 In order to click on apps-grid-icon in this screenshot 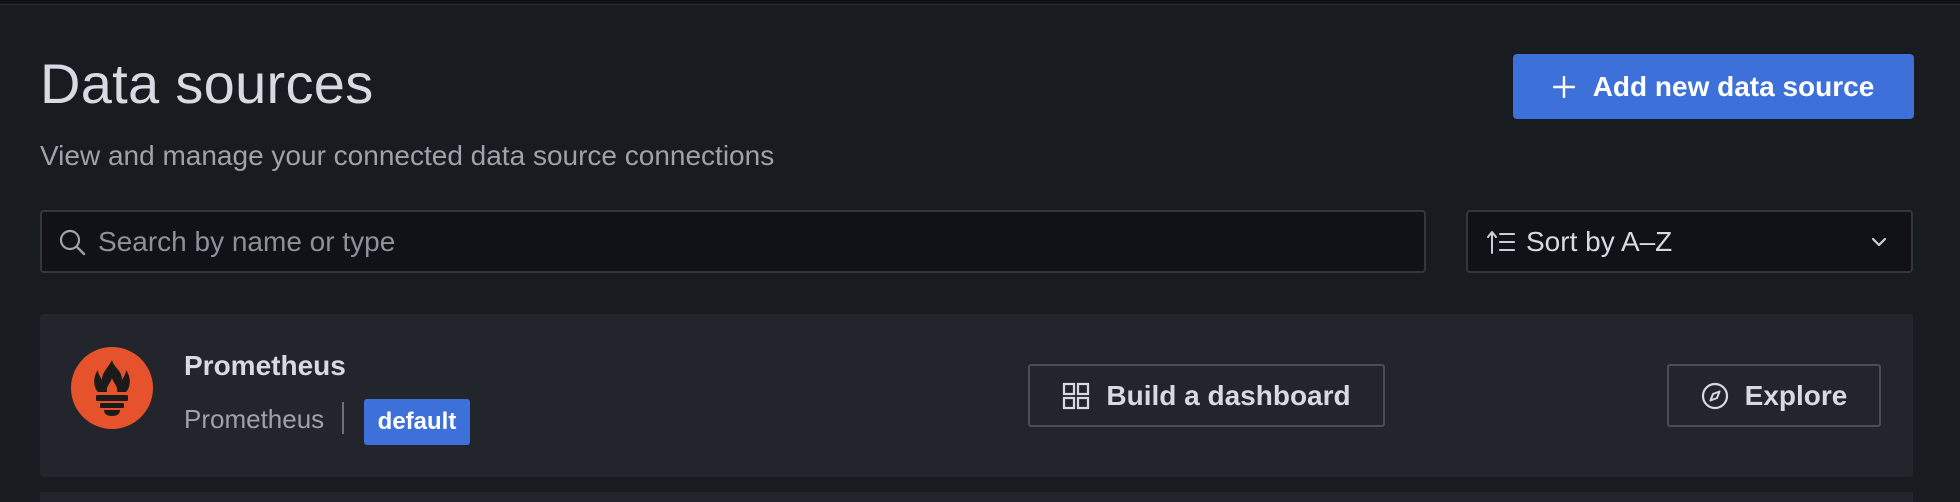, I will do `click(1076, 396)`.